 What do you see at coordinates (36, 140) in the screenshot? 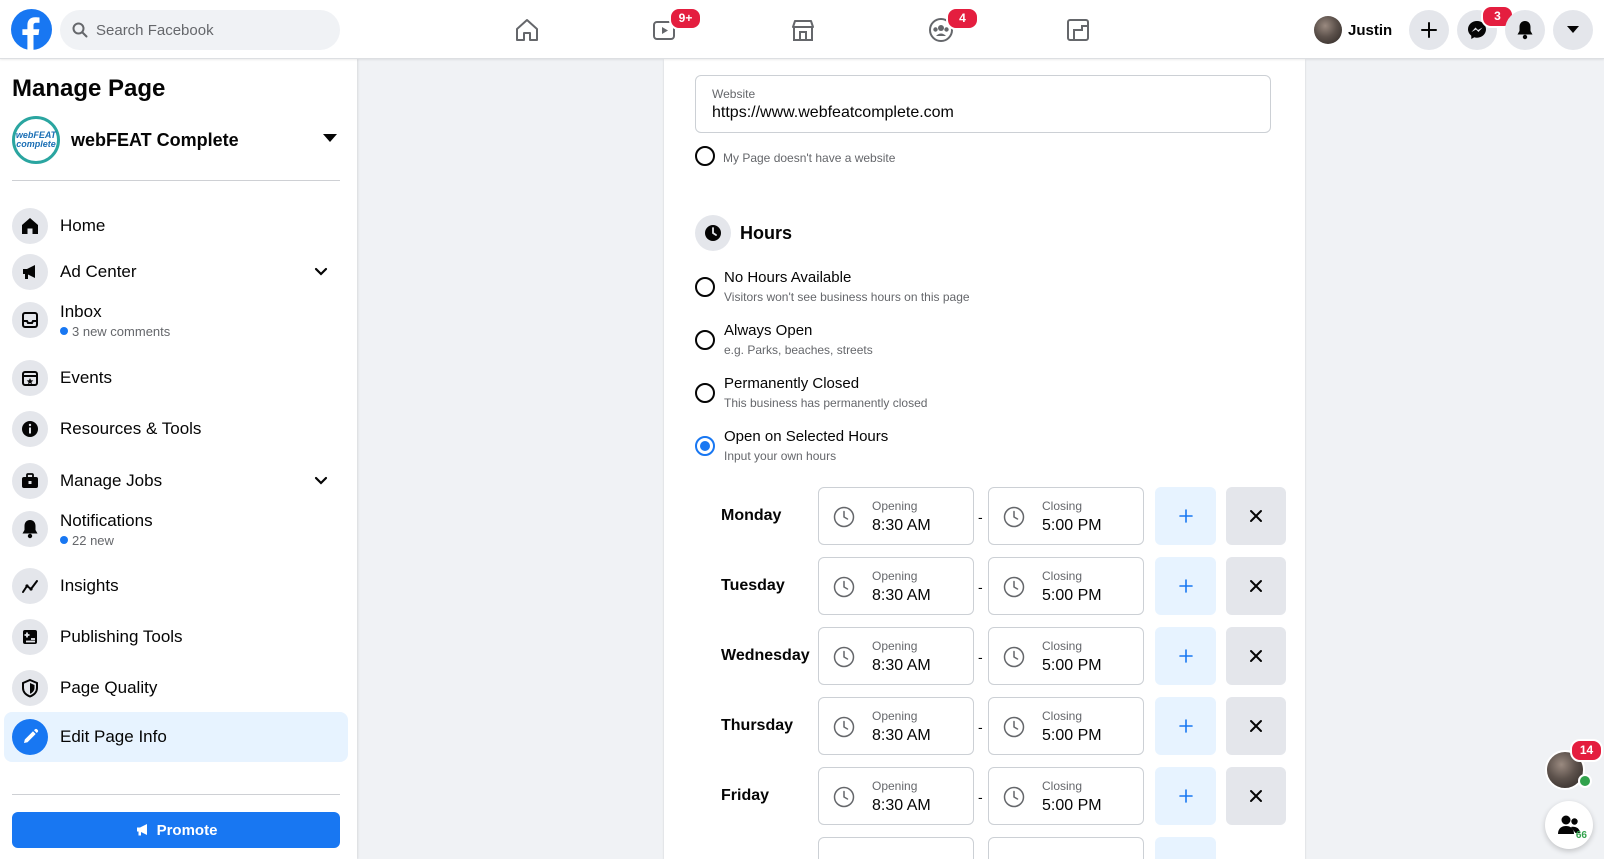
I see `page-logo: webFEAT complete` at bounding box center [36, 140].